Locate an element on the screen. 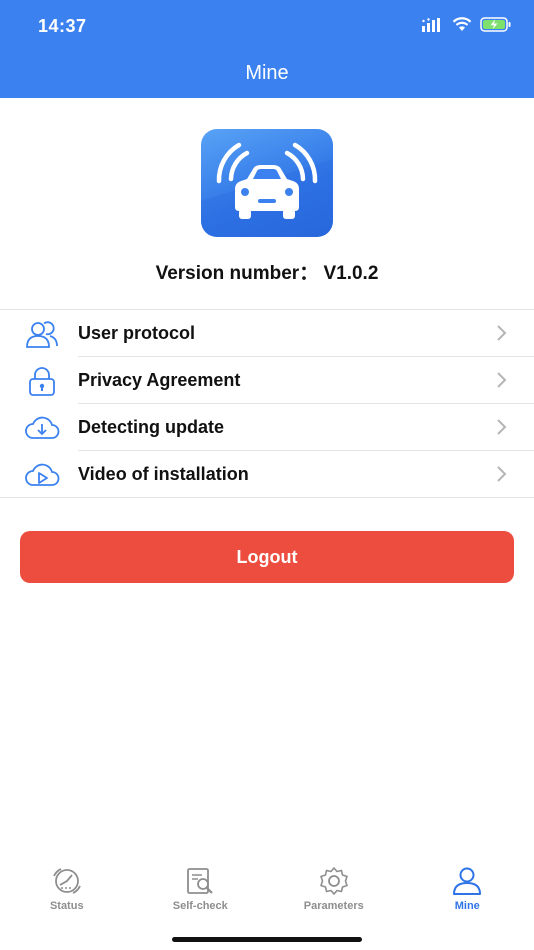  menu-item-user-protocol: User protocol is located at coordinates (267, 333).